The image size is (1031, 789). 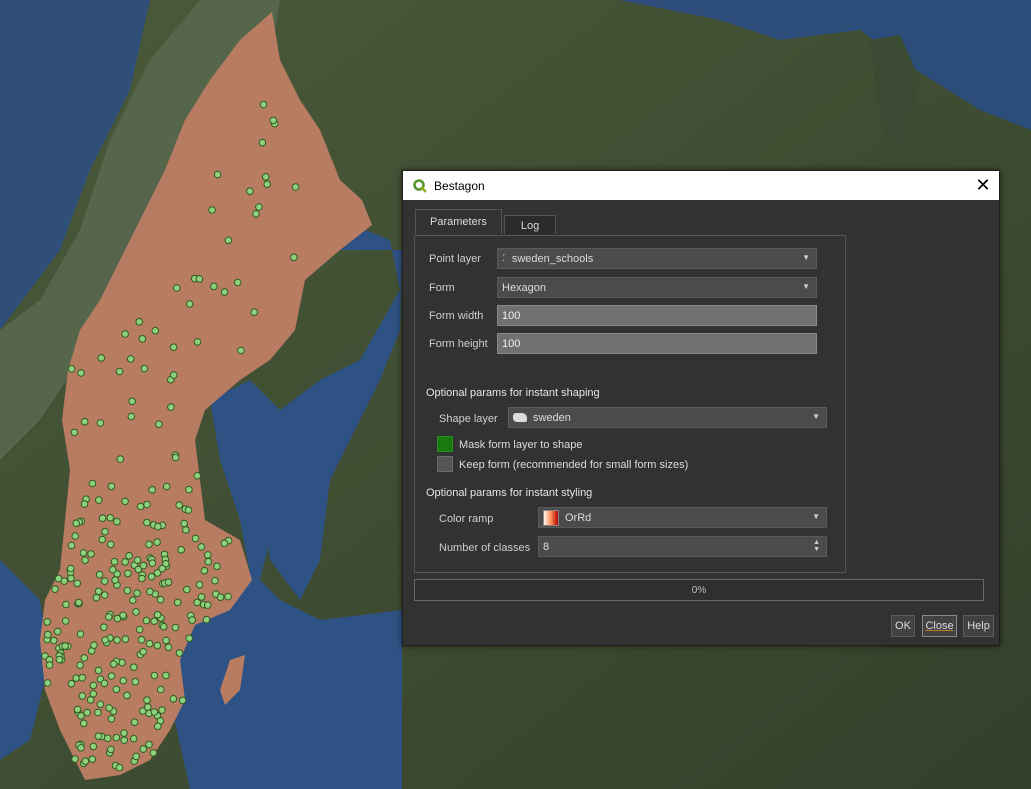 I want to click on form-width-label: Form width, so click(x=456, y=316).